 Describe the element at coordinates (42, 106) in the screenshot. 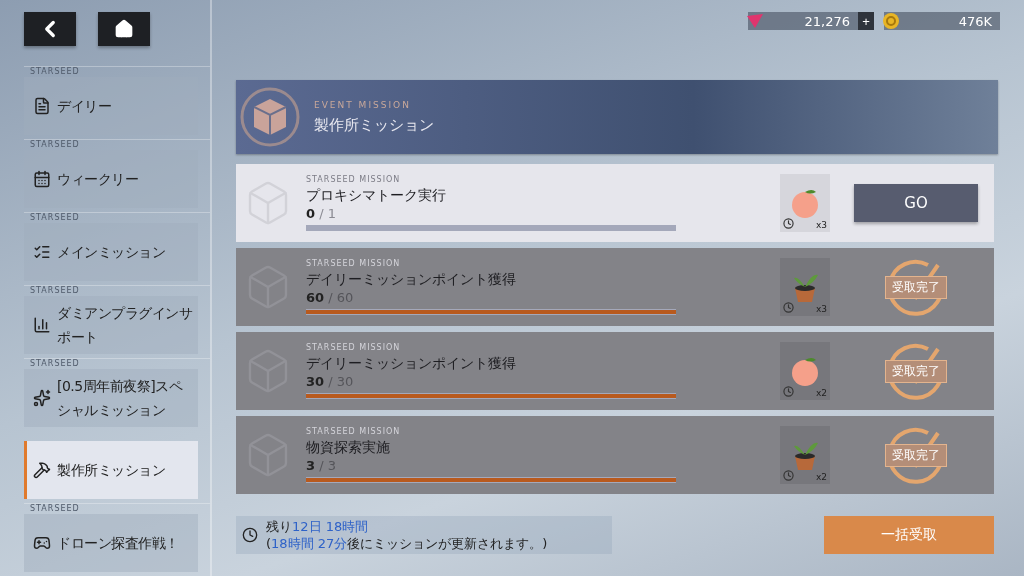

I see `document-icon` at that location.